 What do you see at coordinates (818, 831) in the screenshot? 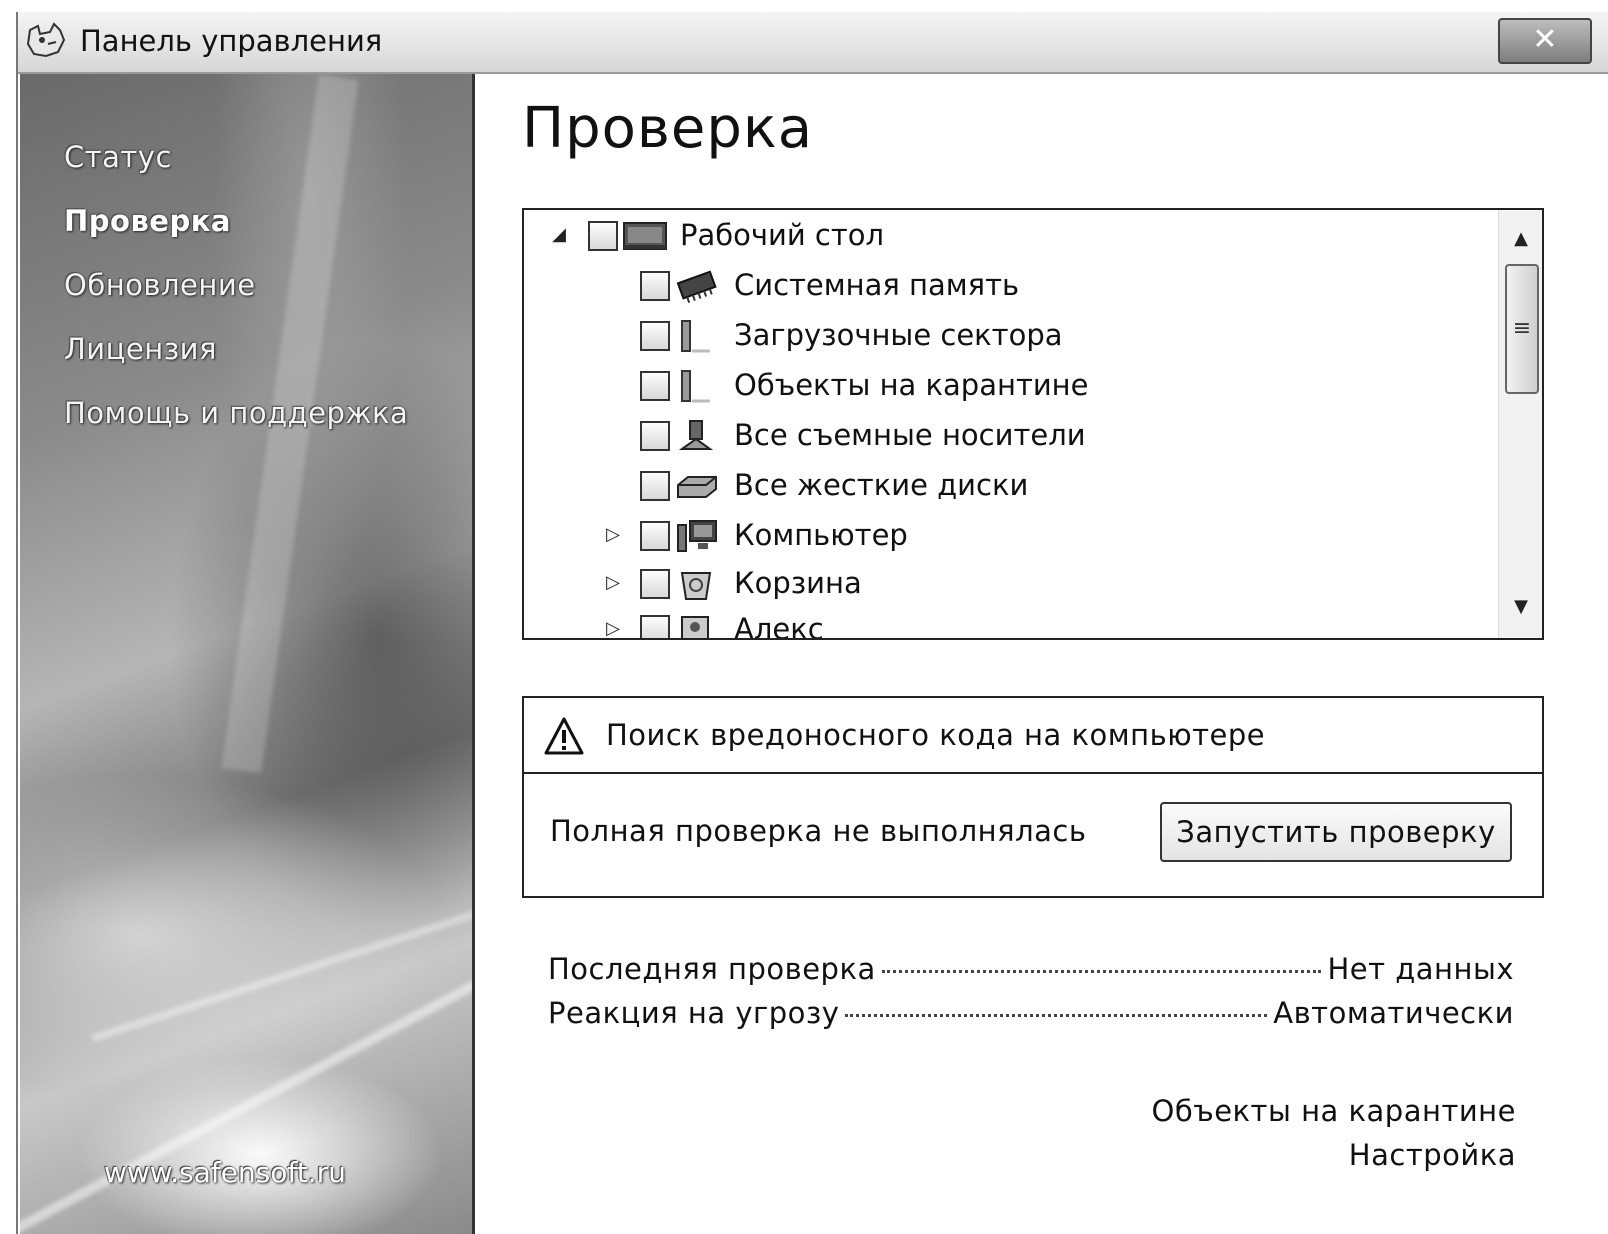
I see `scan-status-text: Полная проверка не выполнялась` at bounding box center [818, 831].